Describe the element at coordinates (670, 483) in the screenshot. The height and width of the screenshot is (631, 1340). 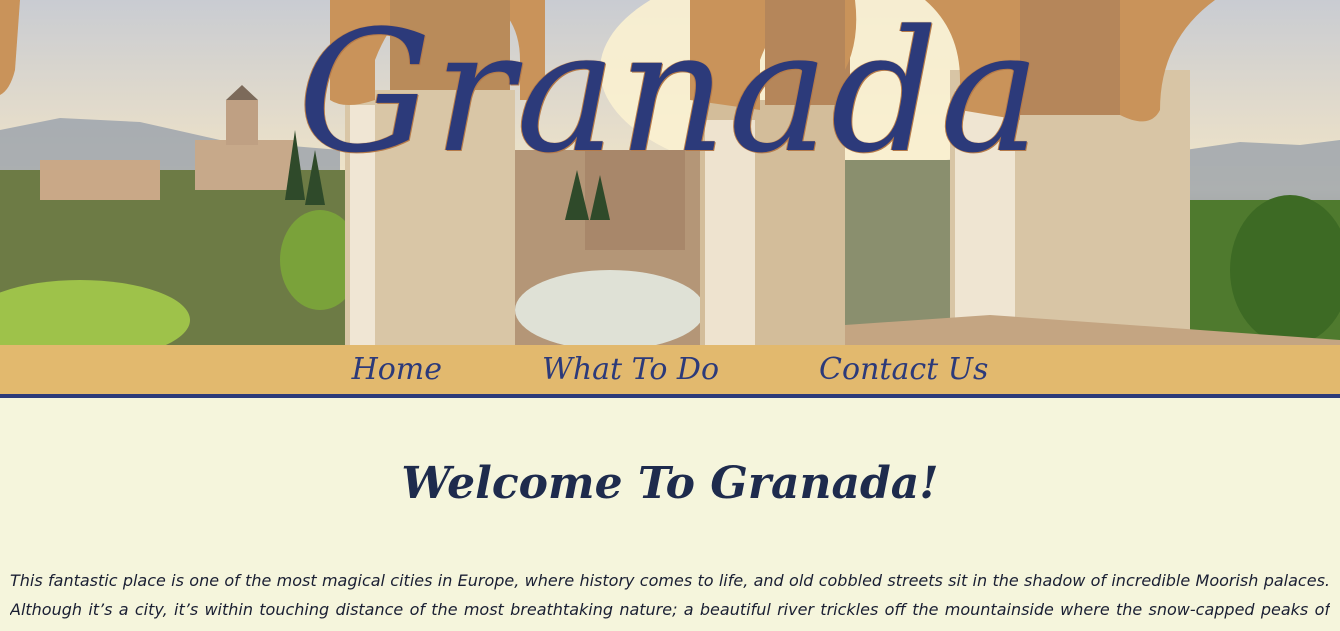
I see `welcome-heading: Welcome To Granada!` at that location.